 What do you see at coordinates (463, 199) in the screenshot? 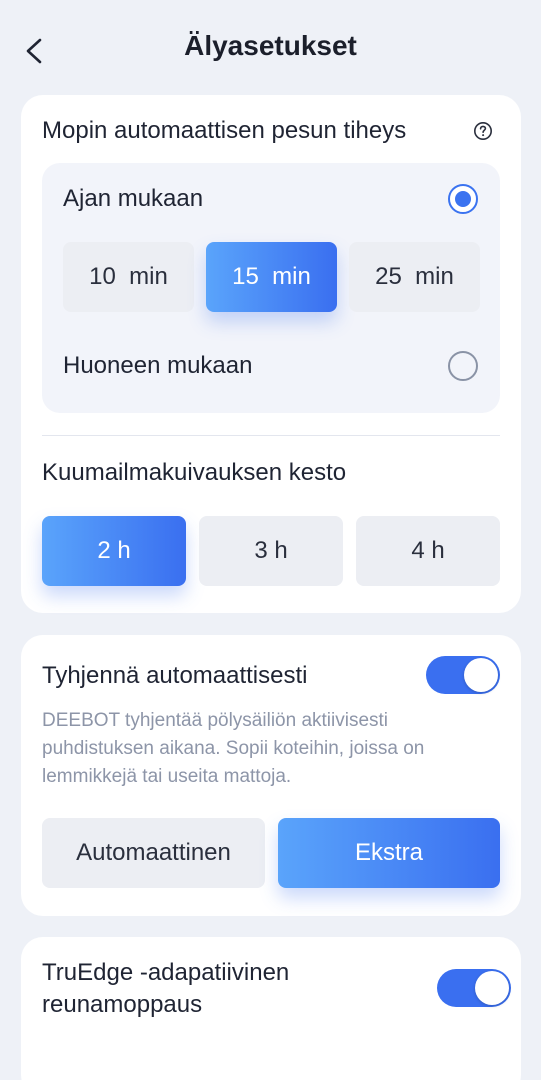
I see `by-time-radio` at bounding box center [463, 199].